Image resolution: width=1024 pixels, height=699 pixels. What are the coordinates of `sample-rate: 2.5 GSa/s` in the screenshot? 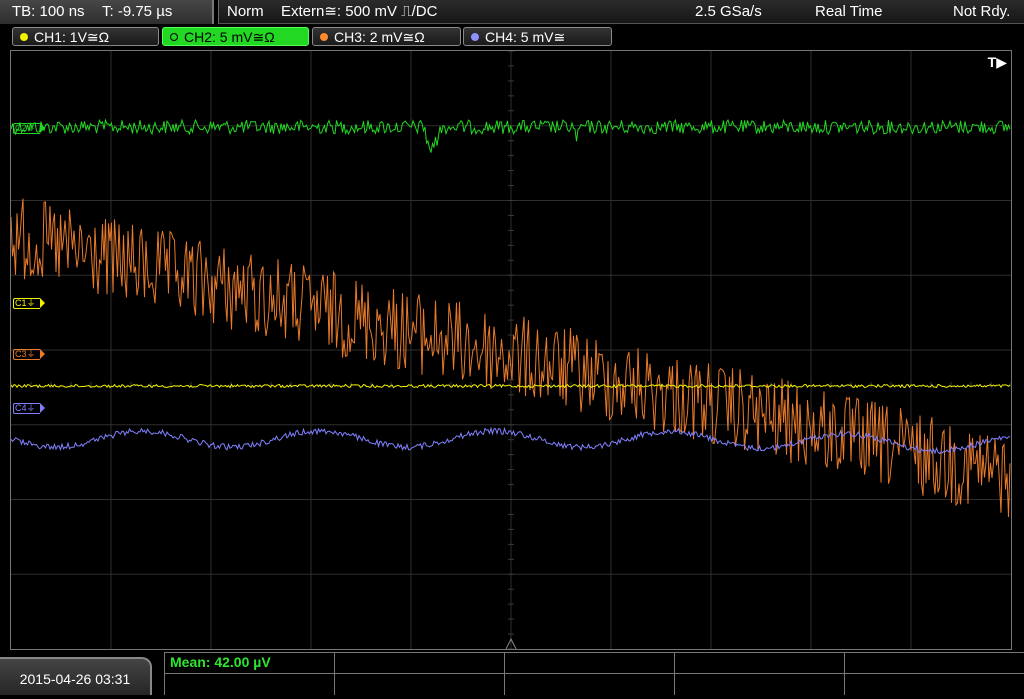 It's located at (728, 12).